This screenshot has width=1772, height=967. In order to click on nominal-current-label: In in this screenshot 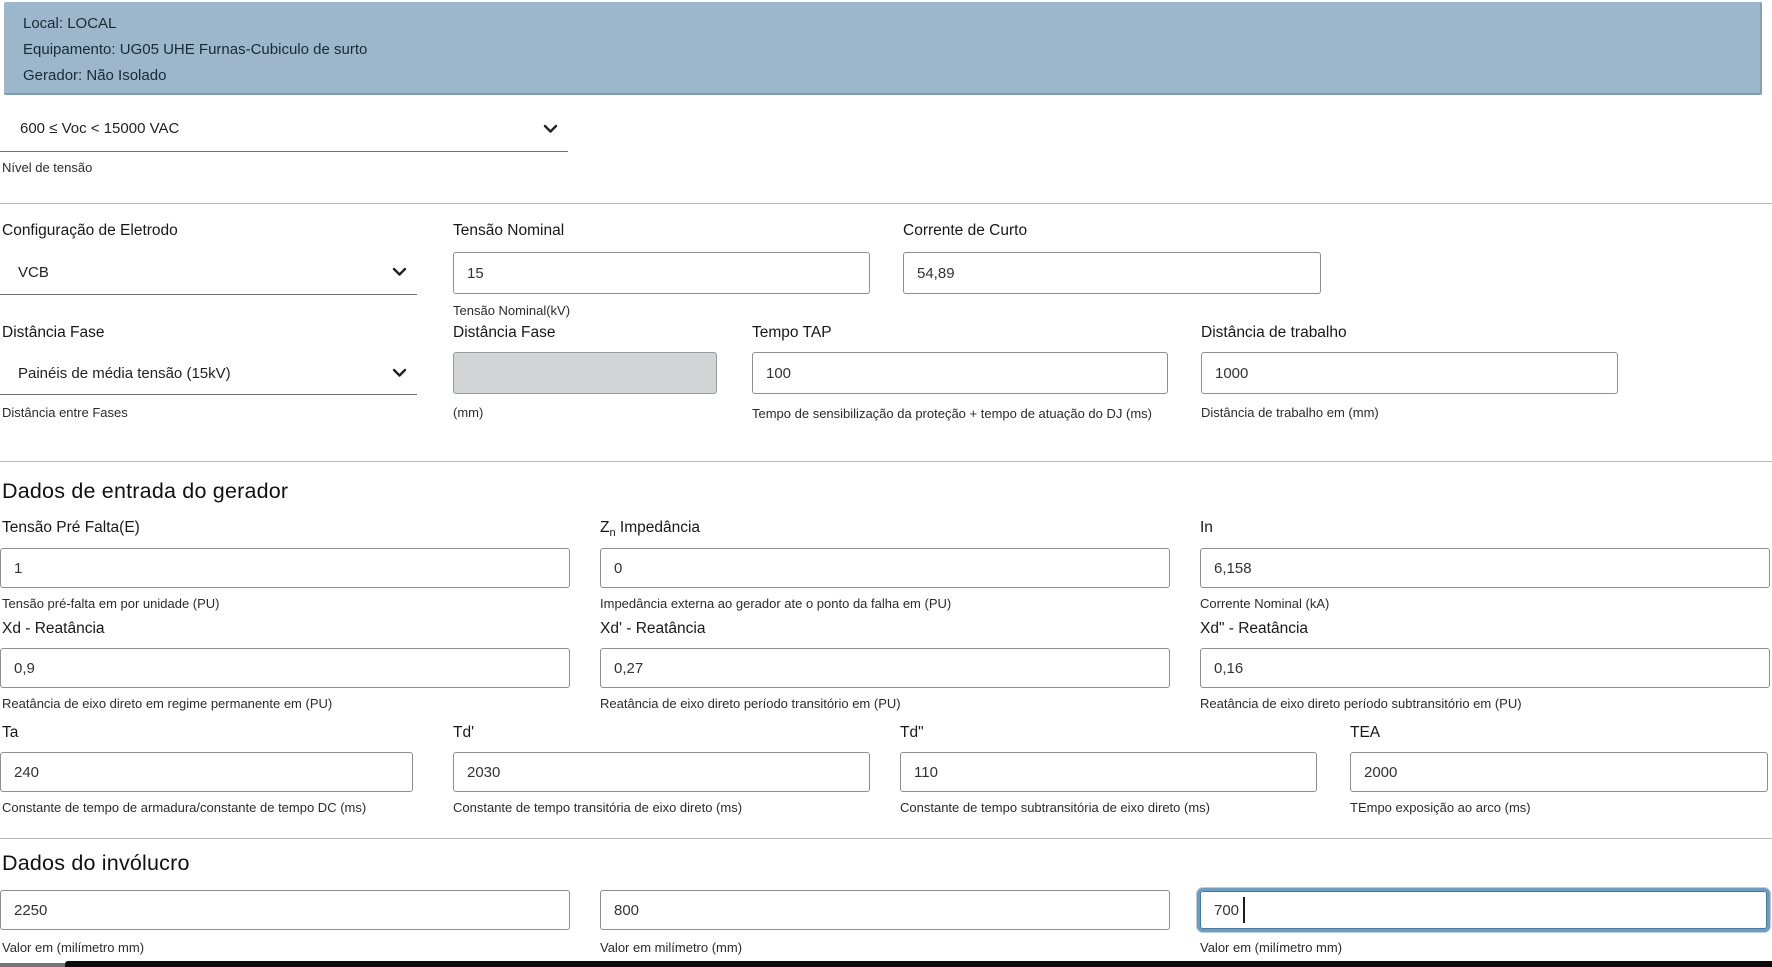, I will do `click(1206, 527)`.